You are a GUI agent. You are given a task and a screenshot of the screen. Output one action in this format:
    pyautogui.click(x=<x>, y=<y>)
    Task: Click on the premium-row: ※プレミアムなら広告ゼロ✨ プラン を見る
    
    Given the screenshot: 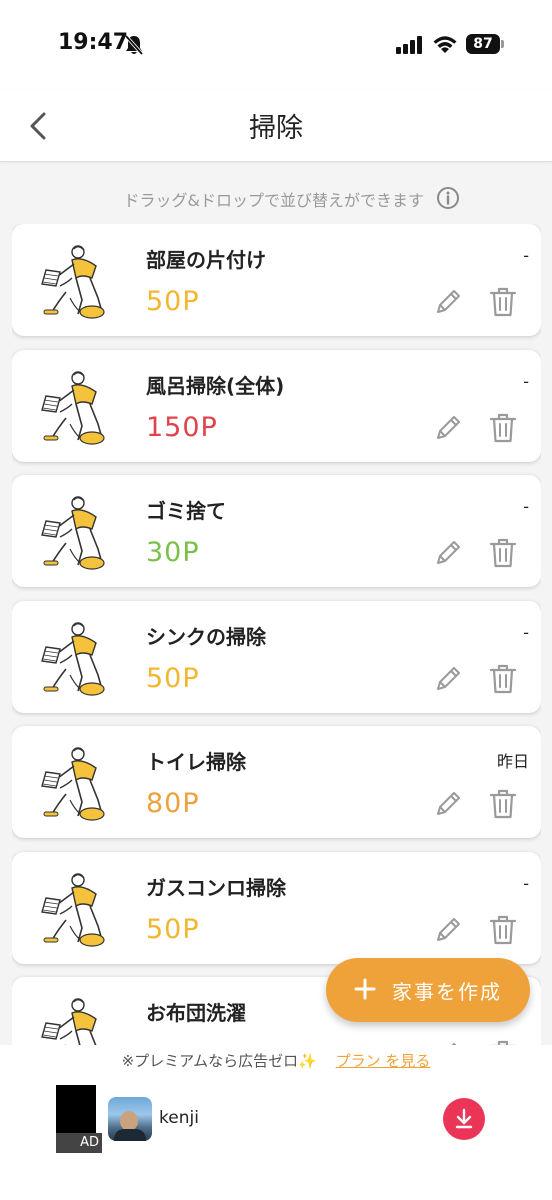 What is the action you would take?
    pyautogui.click(x=276, y=1060)
    